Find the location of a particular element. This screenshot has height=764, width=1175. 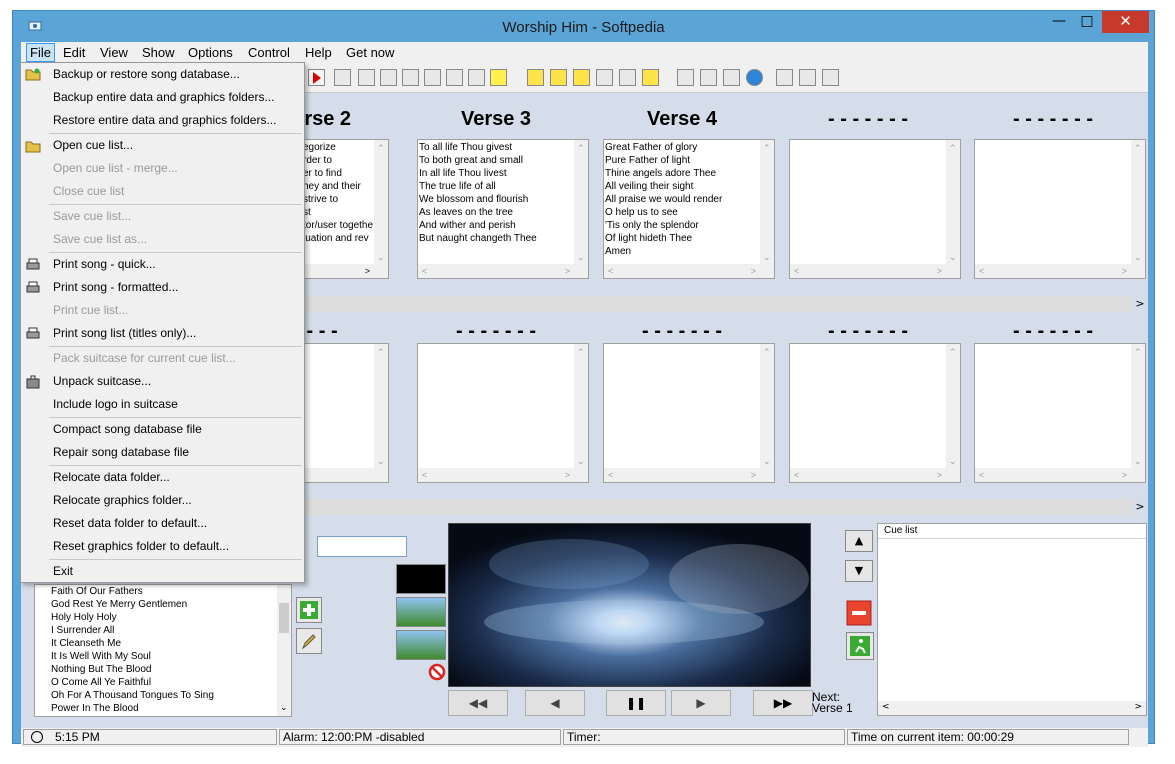

black-screen-button is located at coordinates (421, 579).